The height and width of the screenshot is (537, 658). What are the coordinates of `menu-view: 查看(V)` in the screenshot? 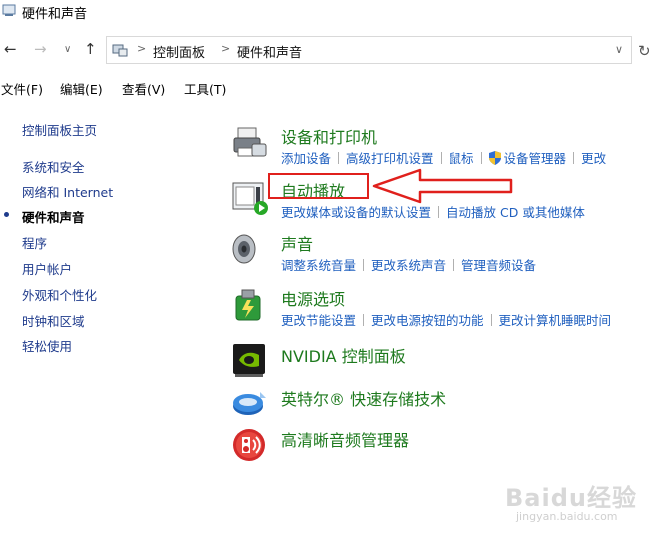 It's located at (143, 88).